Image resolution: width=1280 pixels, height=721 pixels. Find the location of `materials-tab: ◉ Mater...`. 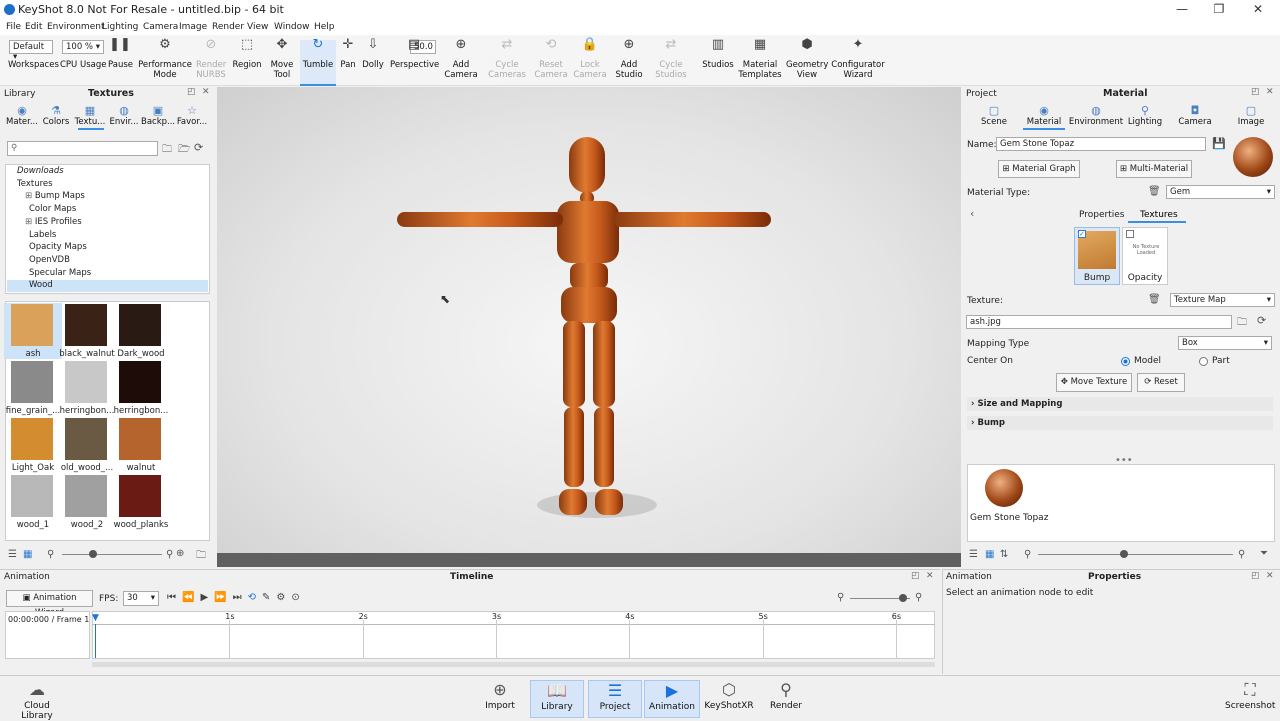

materials-tab: ◉ Mater... is located at coordinates (22, 115).